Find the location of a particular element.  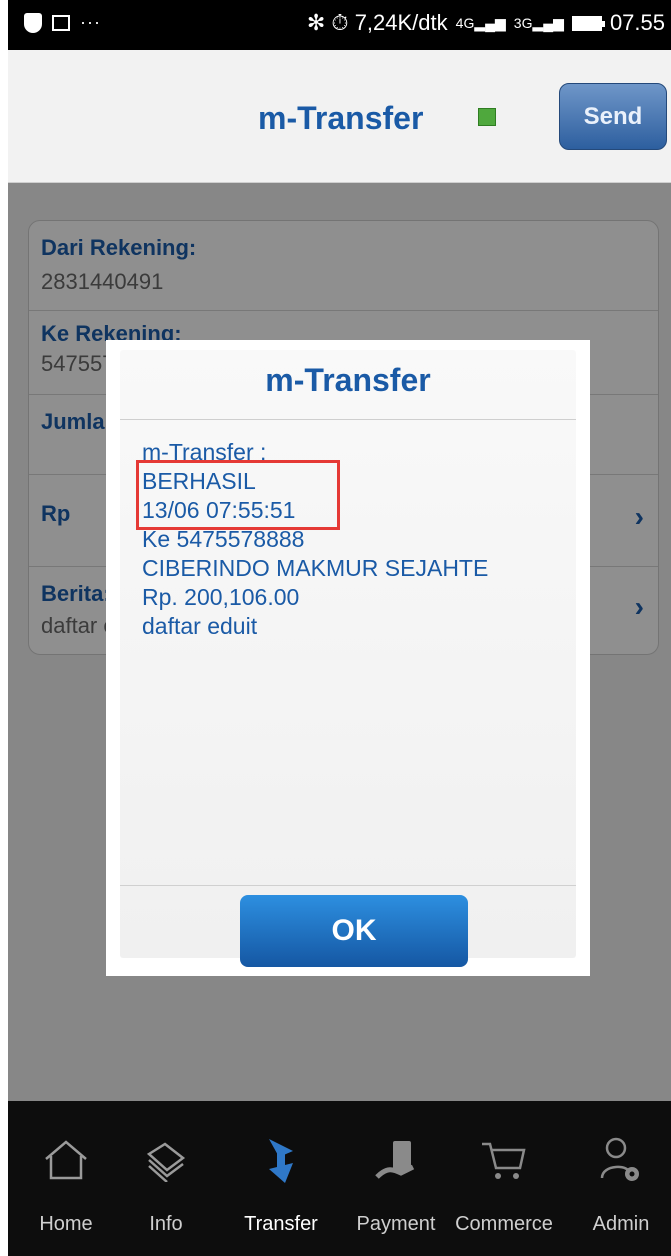

clock: 07.55 is located at coordinates (637, 22).